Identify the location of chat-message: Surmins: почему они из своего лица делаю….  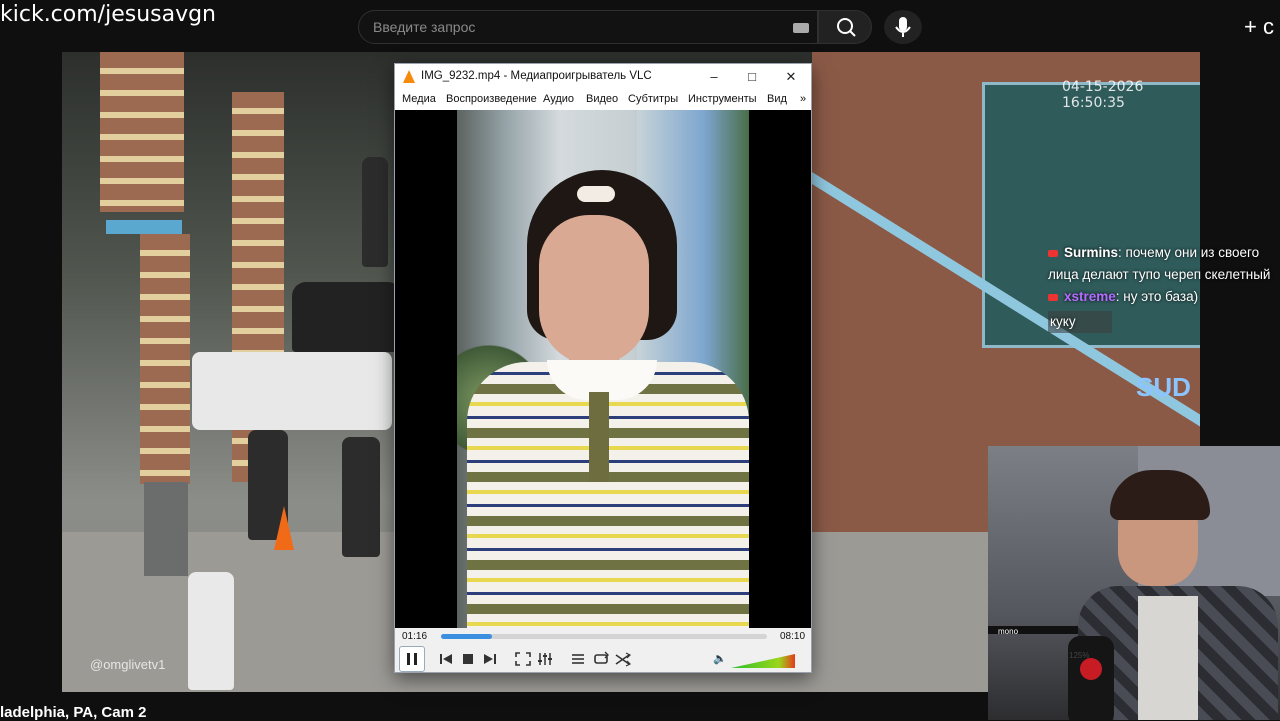
(1163, 264).